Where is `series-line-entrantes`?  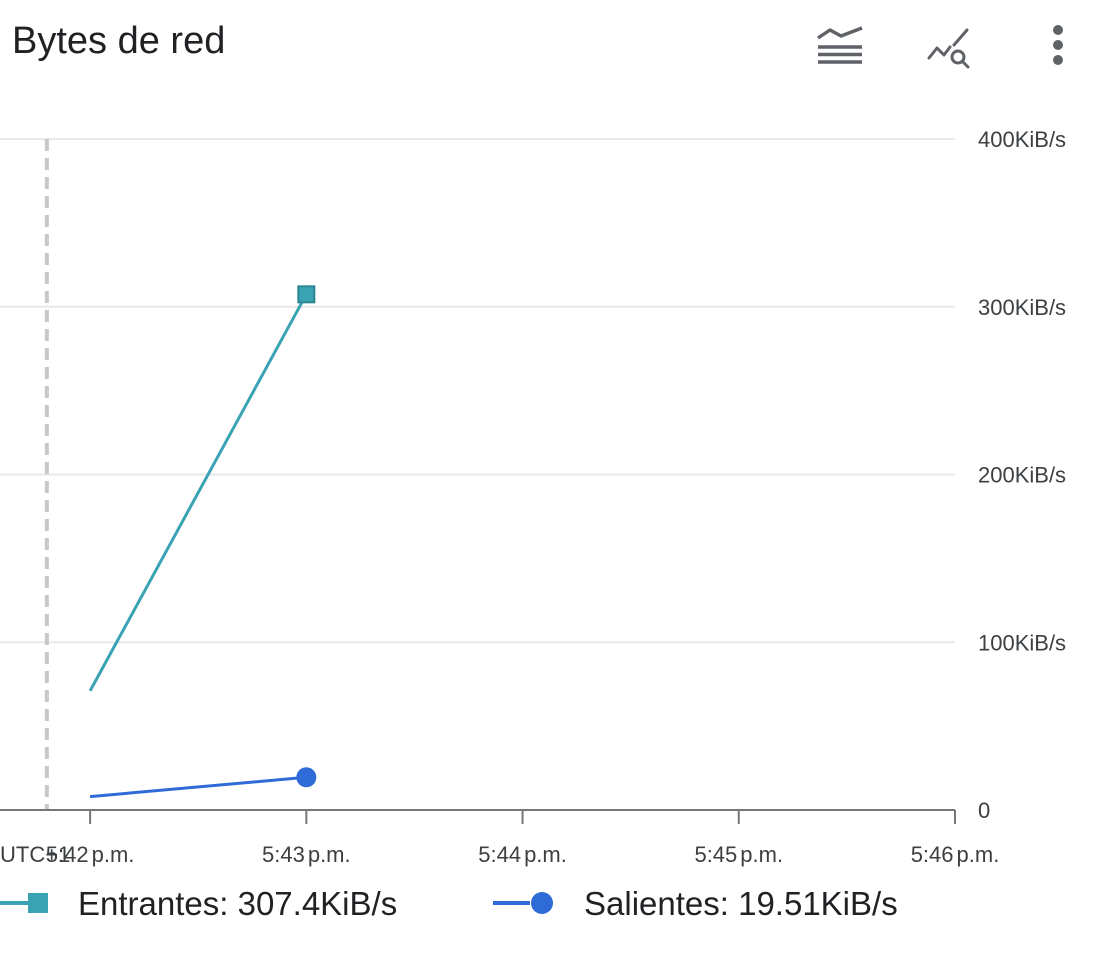
series-line-entrantes is located at coordinates (198, 492).